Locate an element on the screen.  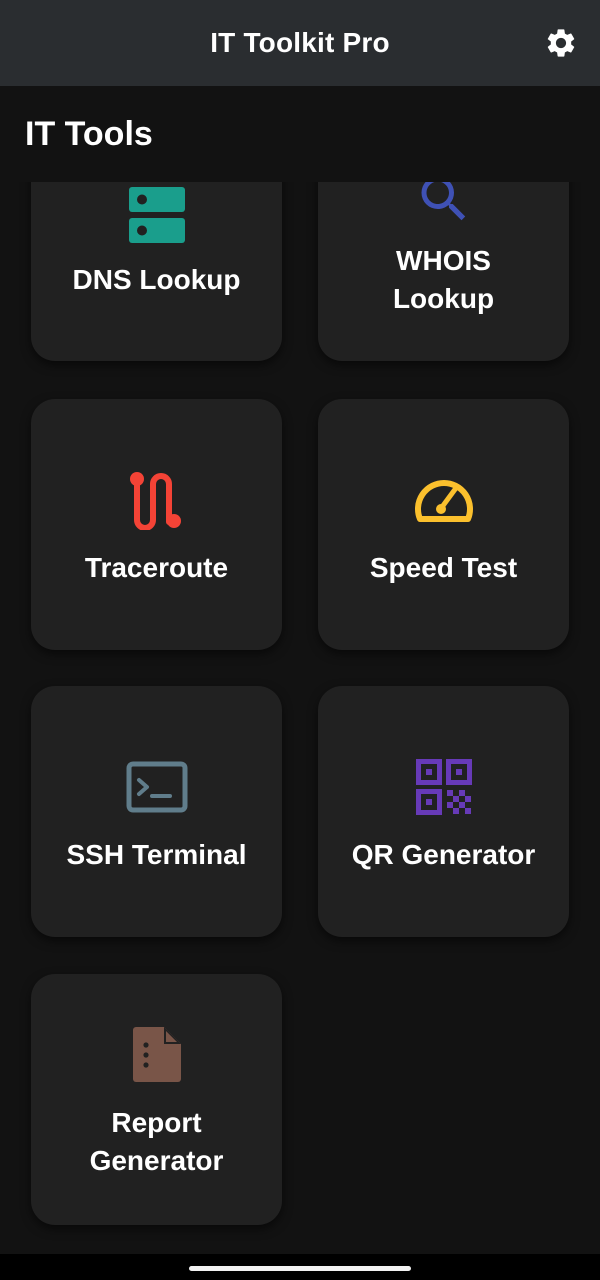
tool-card-ssh-terminal: SSH Terminal is located at coordinates (156, 811).